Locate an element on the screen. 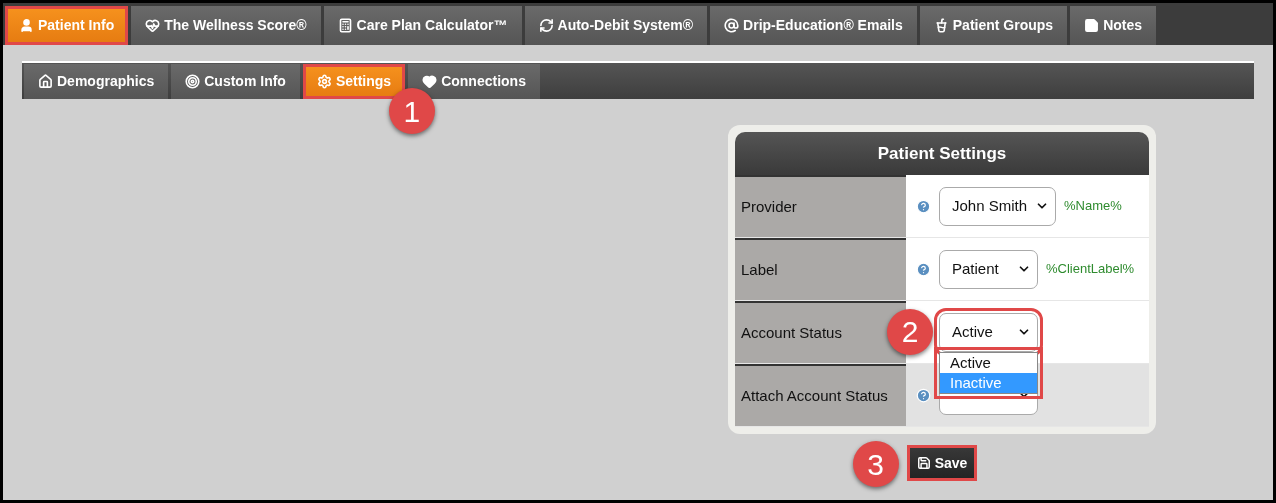 Image resolution: width=1276 pixels, height=503 pixels. sub-tab: Custom Info is located at coordinates (235, 81).